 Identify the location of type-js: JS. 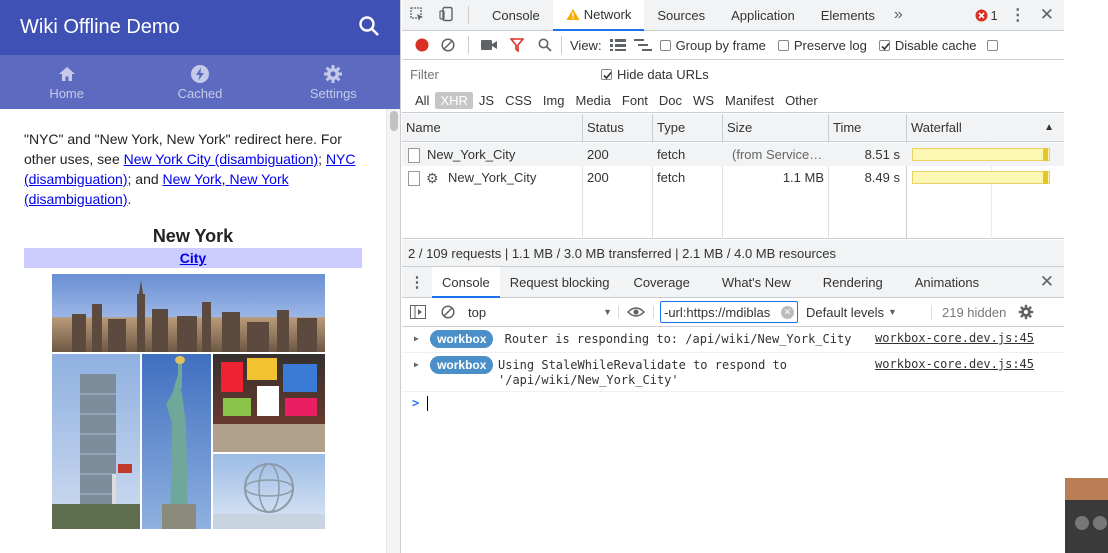
(486, 100).